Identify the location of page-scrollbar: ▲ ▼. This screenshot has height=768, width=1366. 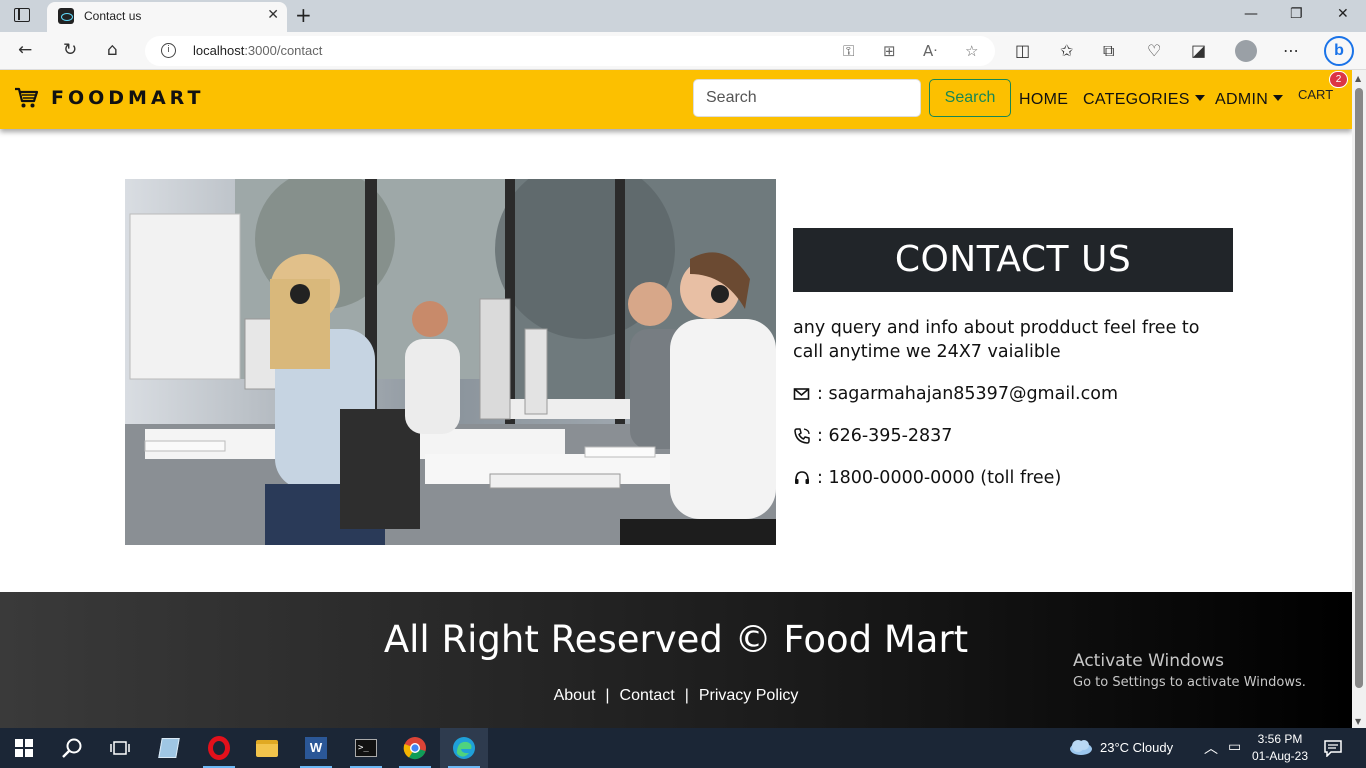
(1359, 399).